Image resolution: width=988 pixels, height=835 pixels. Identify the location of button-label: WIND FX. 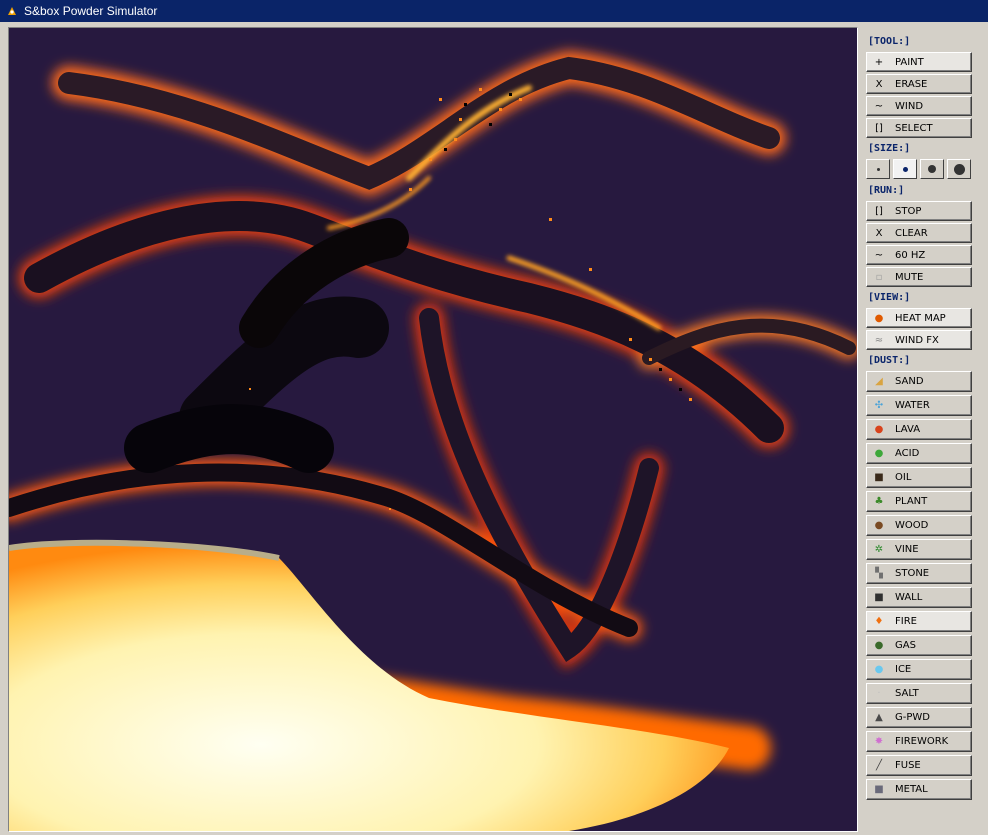
(917, 340).